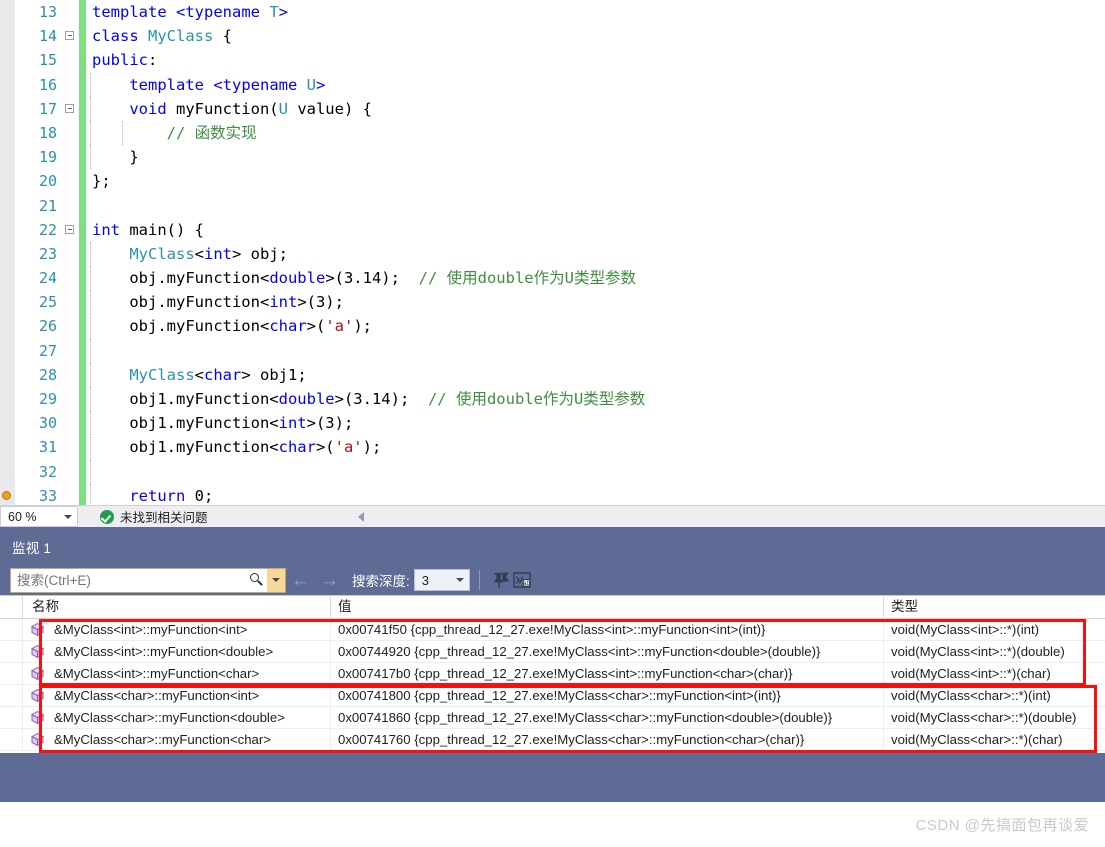 The width and height of the screenshot is (1105, 847). I want to click on hex-display-icon: ab, so click(522, 580).